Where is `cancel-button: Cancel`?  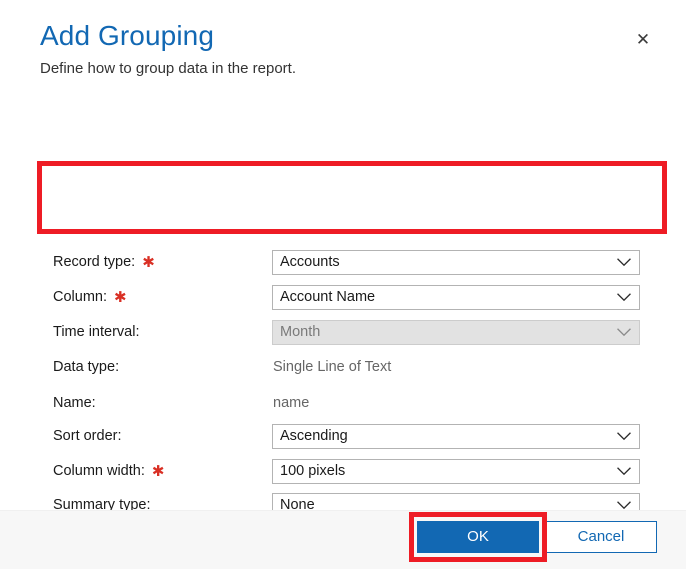 cancel-button: Cancel is located at coordinates (601, 537).